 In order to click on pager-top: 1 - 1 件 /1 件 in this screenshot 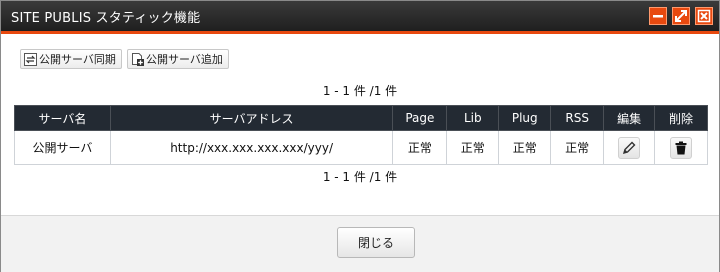, I will do `click(360, 91)`.